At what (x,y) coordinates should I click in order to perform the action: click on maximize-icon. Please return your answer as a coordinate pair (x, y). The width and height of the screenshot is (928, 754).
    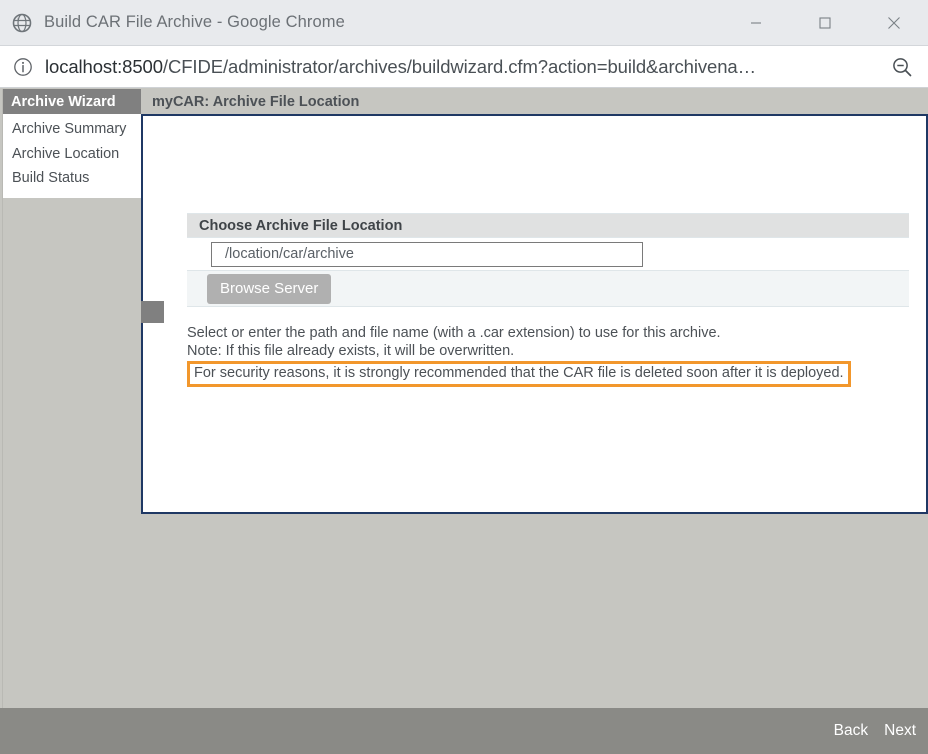
    Looking at the image, I should click on (824, 23).